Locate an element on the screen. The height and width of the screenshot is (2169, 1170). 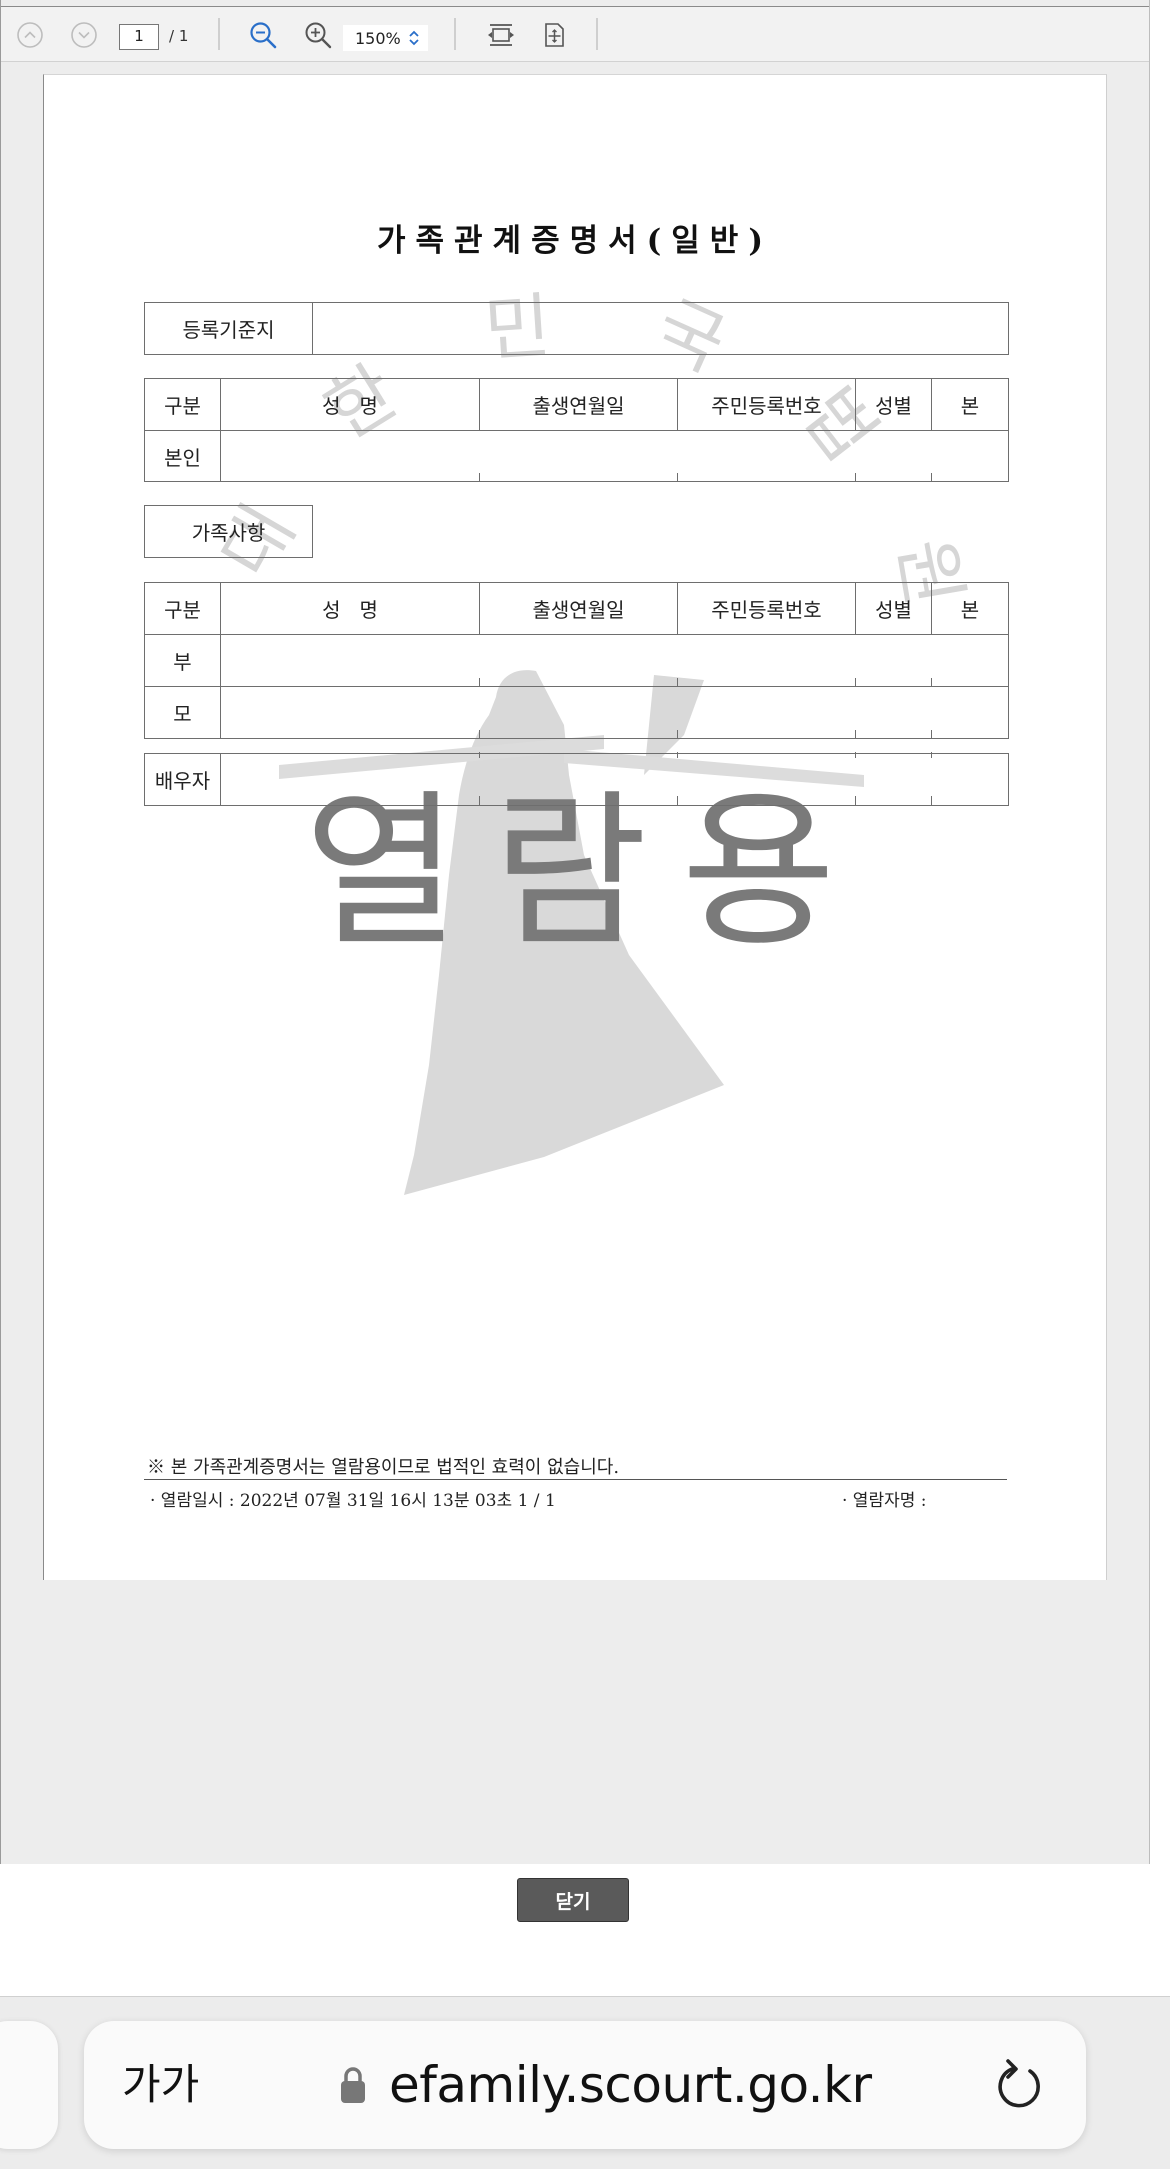
close-button: 닫기 is located at coordinates (573, 1900).